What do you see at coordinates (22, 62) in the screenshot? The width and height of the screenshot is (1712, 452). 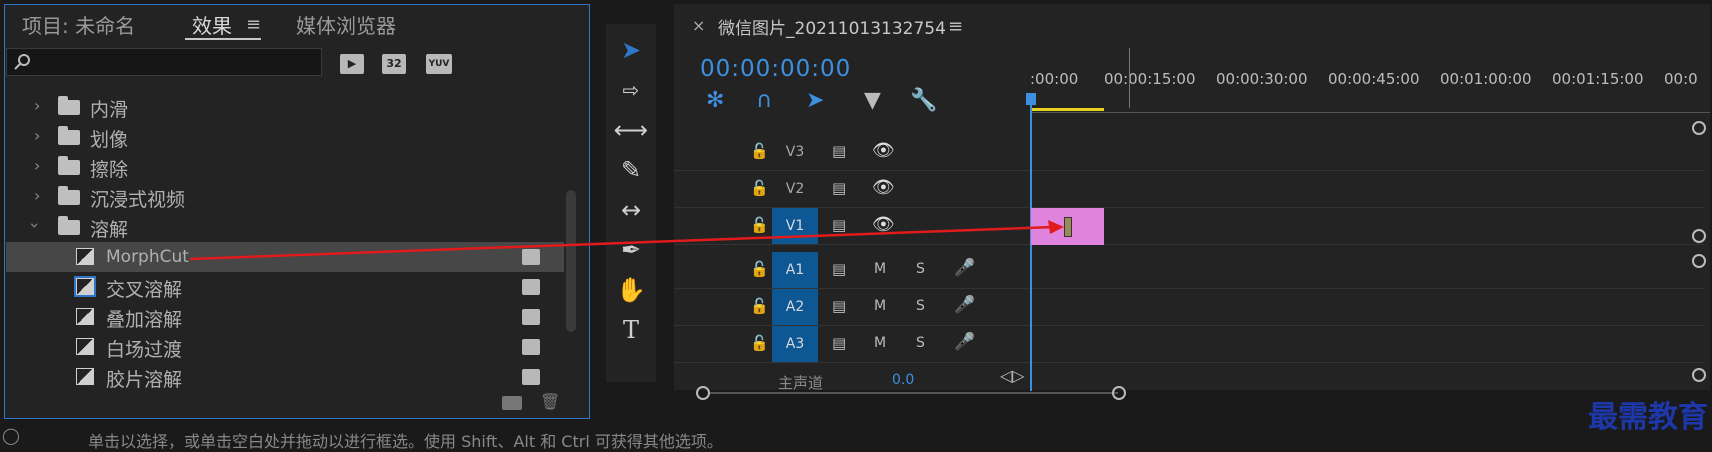 I see `search-icon` at bounding box center [22, 62].